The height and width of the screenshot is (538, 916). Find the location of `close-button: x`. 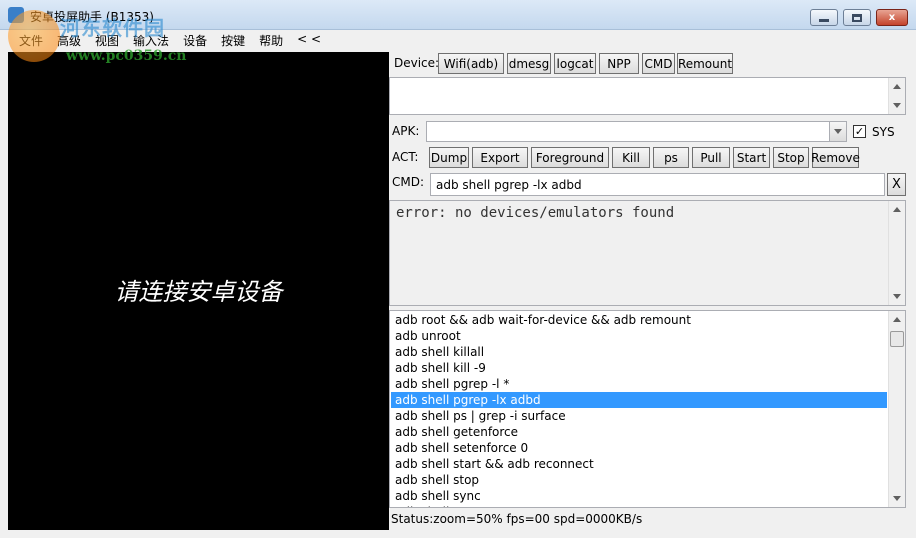

close-button: x is located at coordinates (892, 17).